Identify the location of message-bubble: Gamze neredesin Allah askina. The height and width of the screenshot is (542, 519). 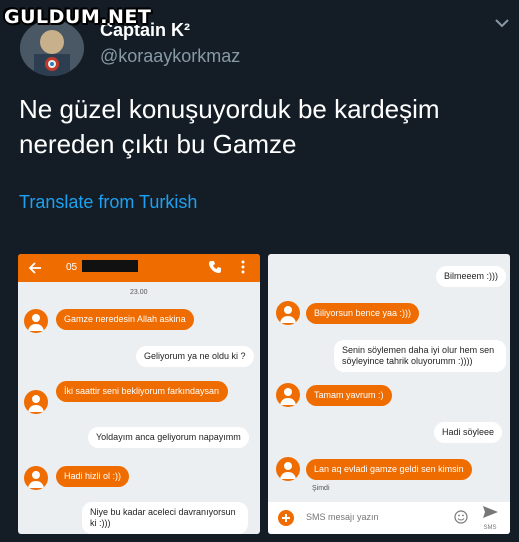
(125, 319).